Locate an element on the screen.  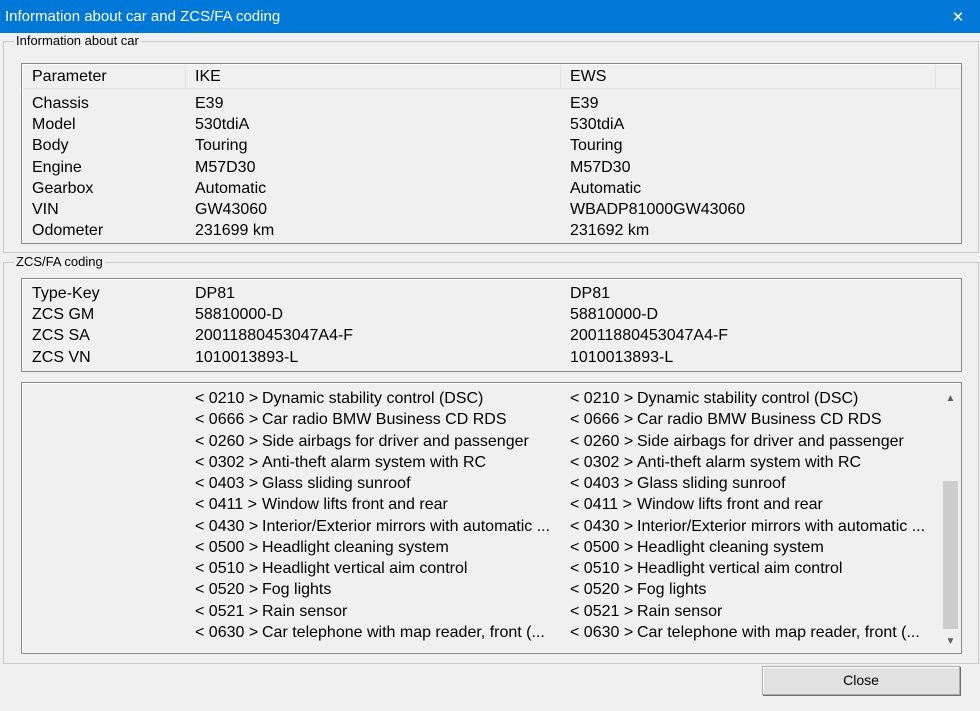
option-ike-desc: Glass sliding sunroof is located at coordinates (336, 483).